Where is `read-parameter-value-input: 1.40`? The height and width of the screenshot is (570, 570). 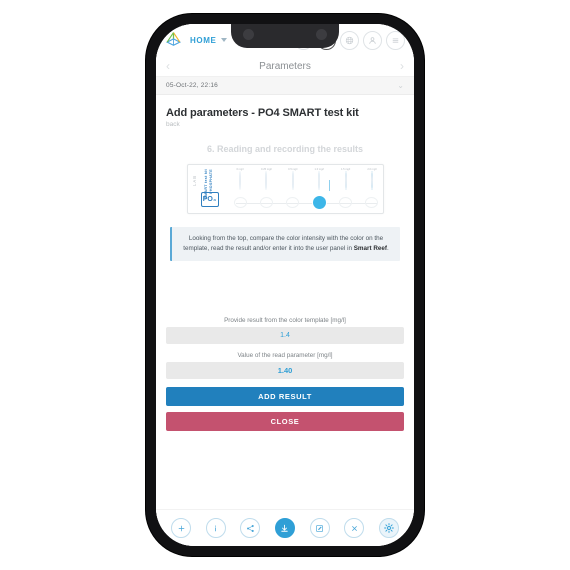 read-parameter-value-input: 1.40 is located at coordinates (285, 370).